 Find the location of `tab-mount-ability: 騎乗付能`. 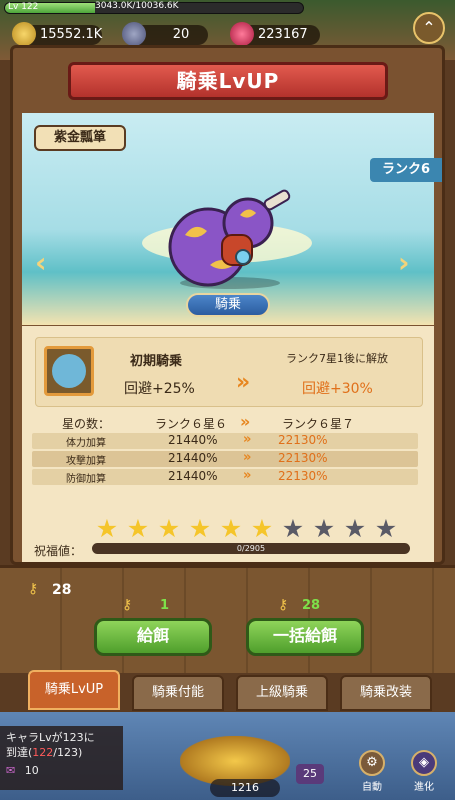

tab-mount-ability: 騎乗付能 is located at coordinates (178, 693).